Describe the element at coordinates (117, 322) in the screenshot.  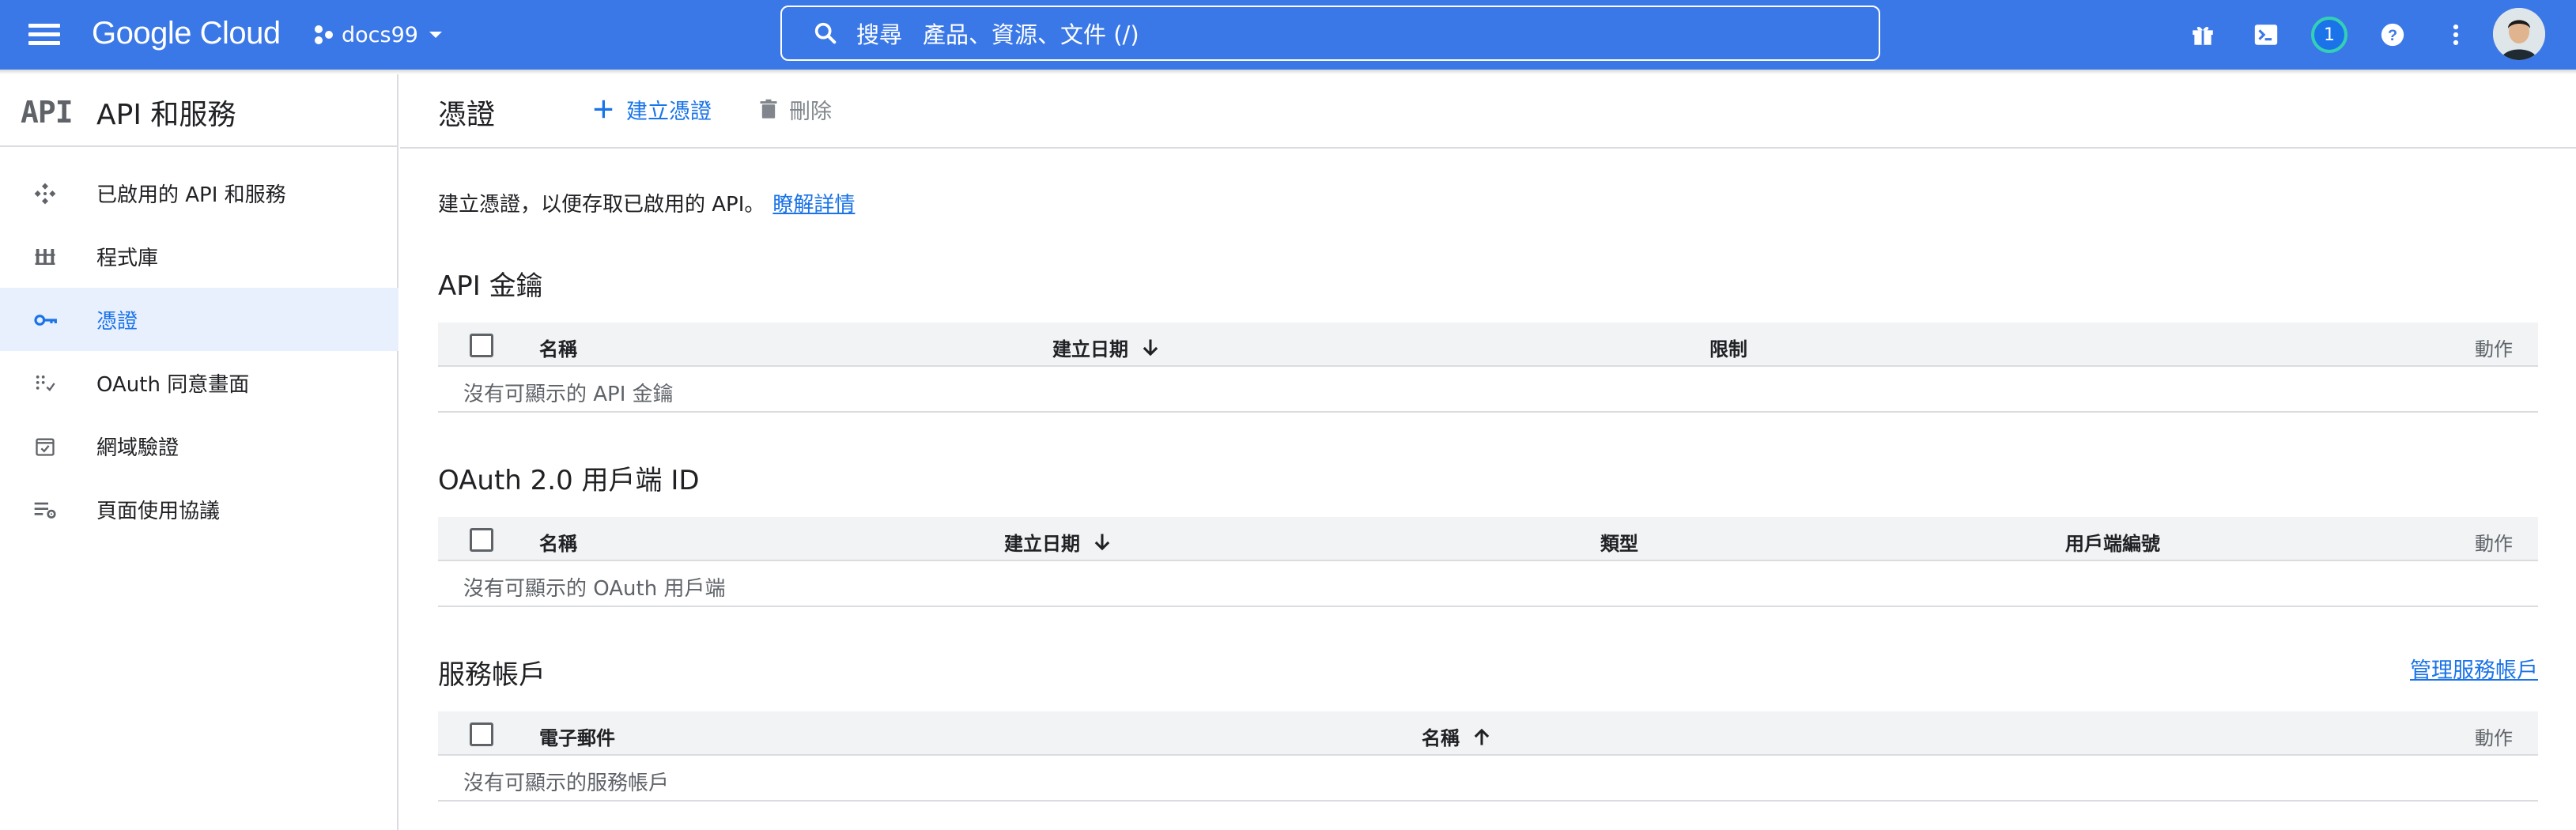
I see `sidebar-item-label: 憑證` at that location.